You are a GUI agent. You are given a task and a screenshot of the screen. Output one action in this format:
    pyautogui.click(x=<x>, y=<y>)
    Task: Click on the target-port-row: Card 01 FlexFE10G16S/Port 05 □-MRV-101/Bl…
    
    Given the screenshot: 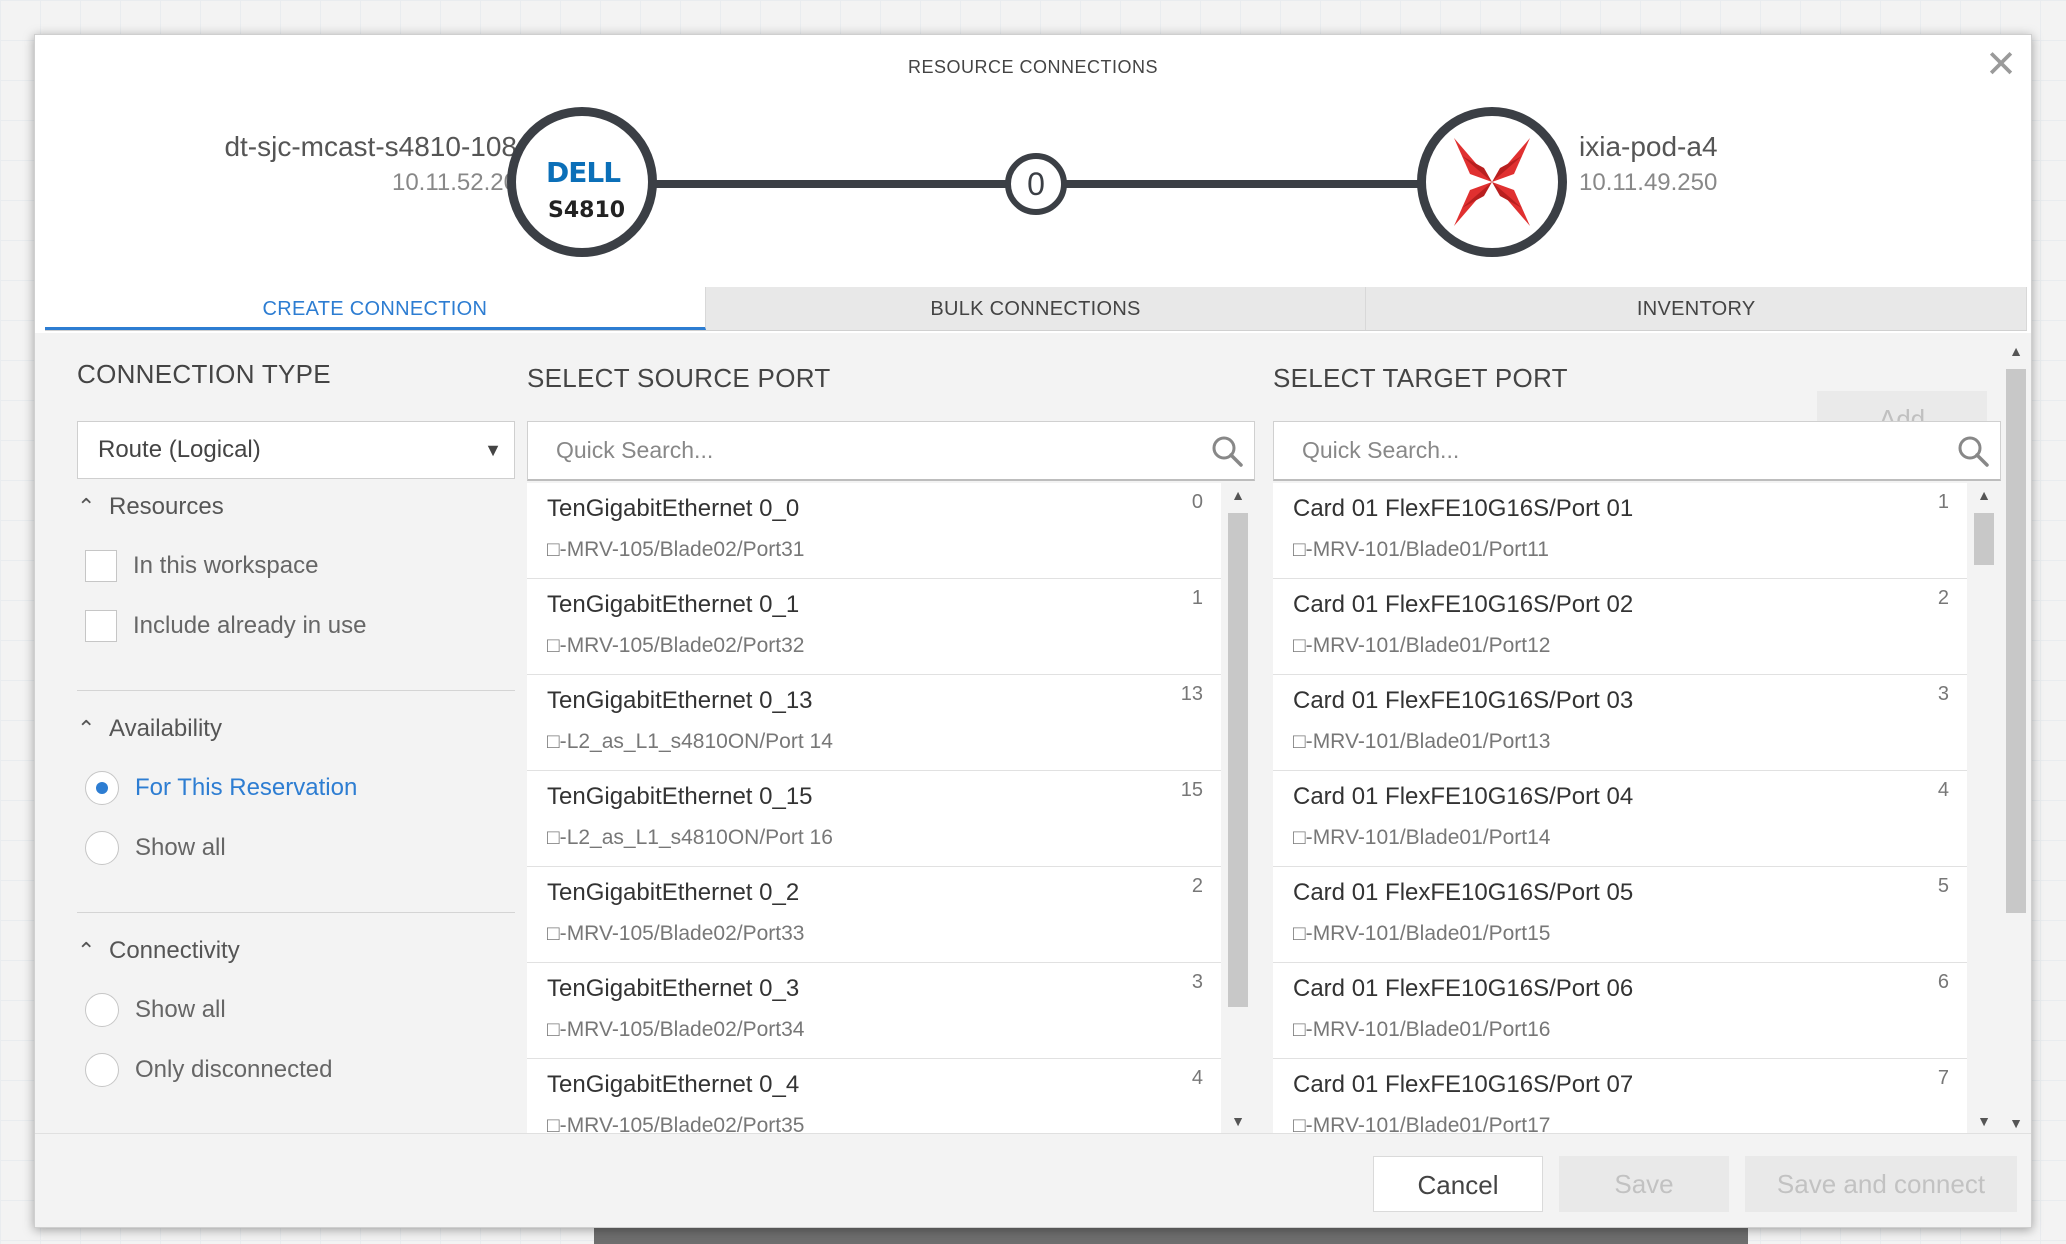 What is the action you would take?
    pyautogui.click(x=1620, y=915)
    